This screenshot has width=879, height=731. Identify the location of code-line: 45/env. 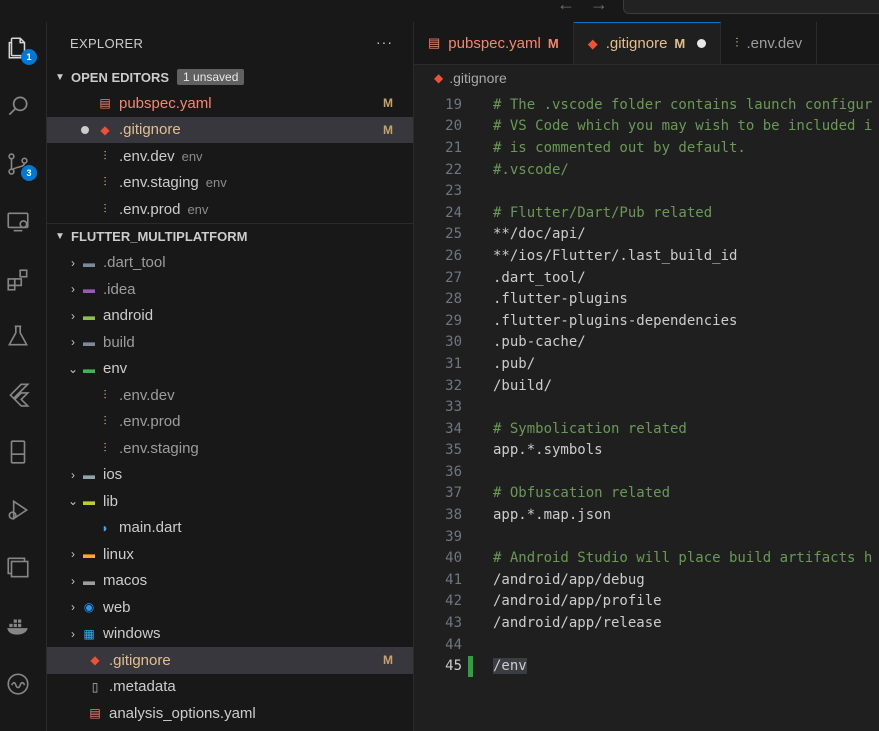
(646, 666).